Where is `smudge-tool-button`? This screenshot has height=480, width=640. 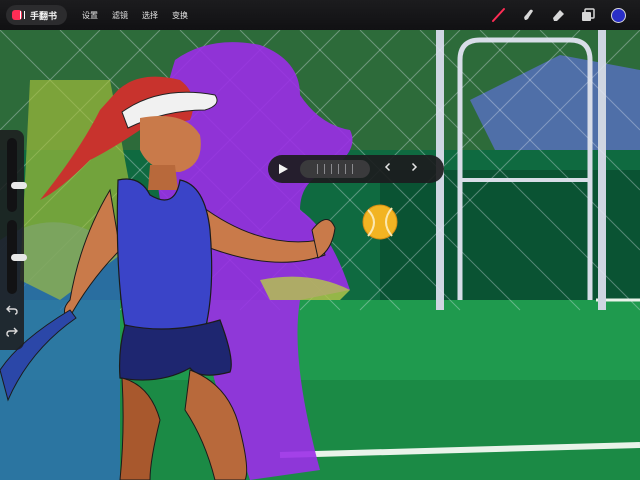
smudge-tool-button is located at coordinates (528, 15).